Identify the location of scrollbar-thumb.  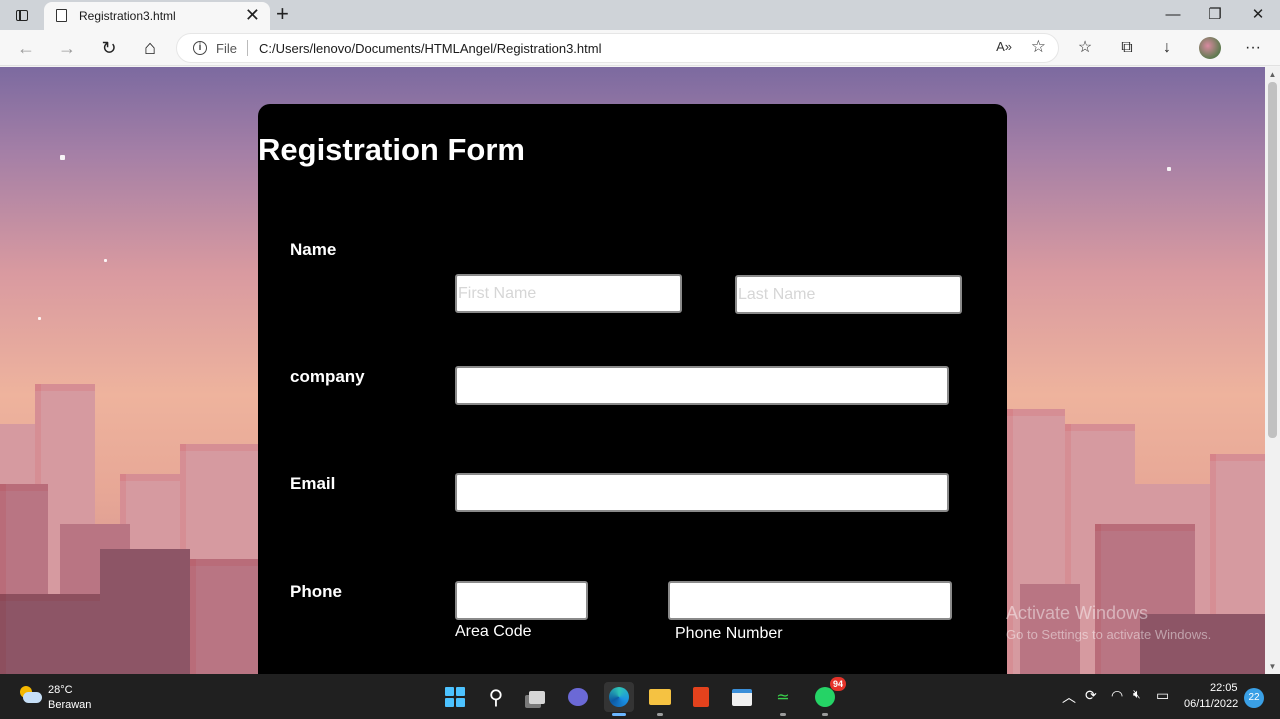
(1272, 260).